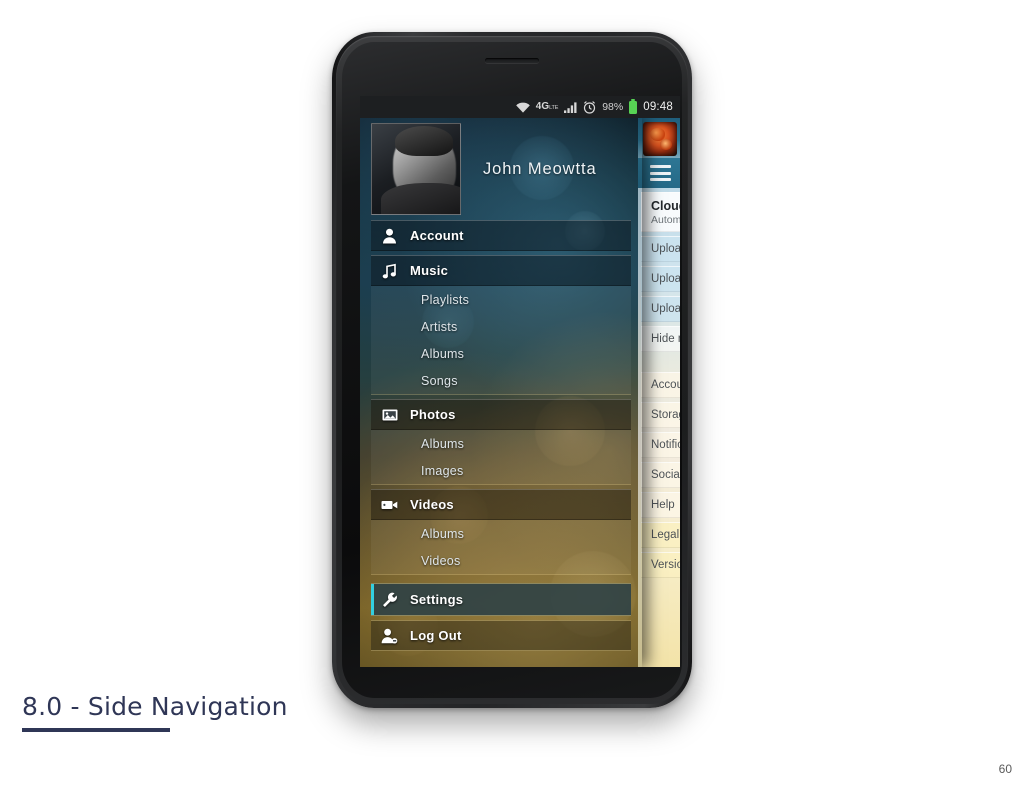  Describe the element at coordinates (501, 414) in the screenshot. I see `nav-item-photos: Photos` at that location.